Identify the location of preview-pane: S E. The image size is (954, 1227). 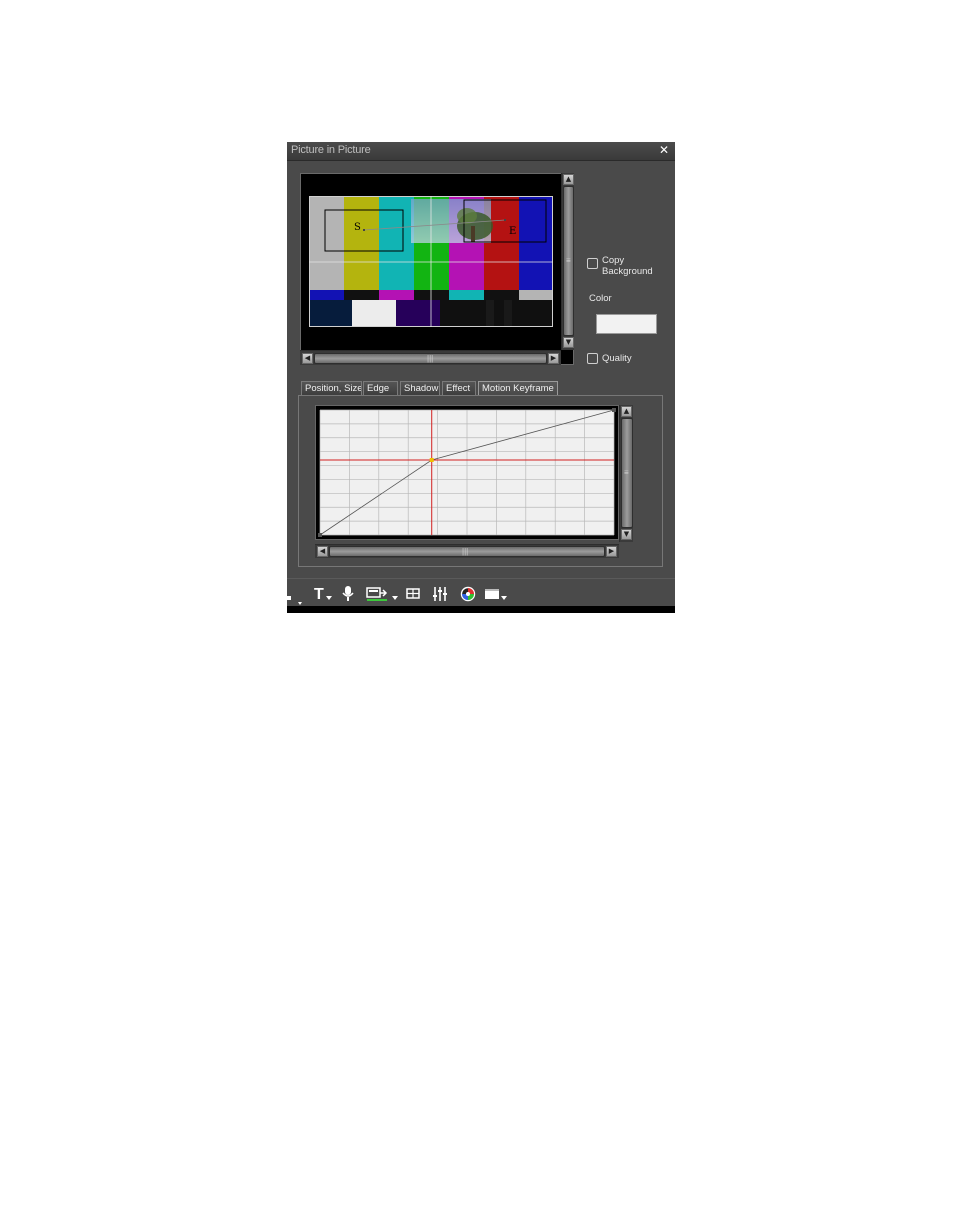
(437, 269).